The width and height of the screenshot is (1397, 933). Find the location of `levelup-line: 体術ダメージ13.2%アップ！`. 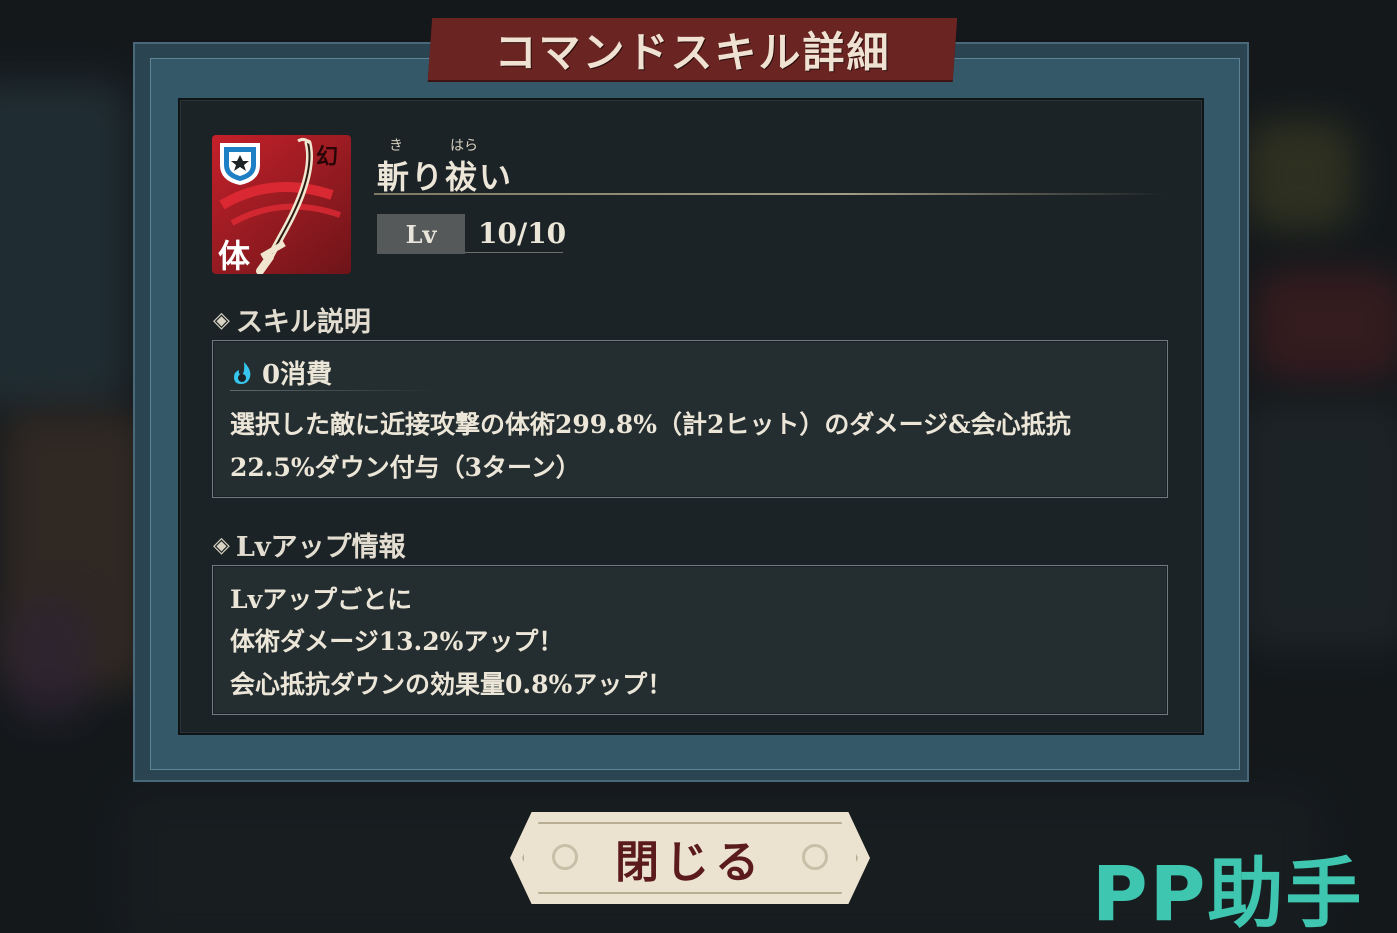

levelup-line: 体術ダメージ13.2%アップ！ is located at coordinates (397, 641).